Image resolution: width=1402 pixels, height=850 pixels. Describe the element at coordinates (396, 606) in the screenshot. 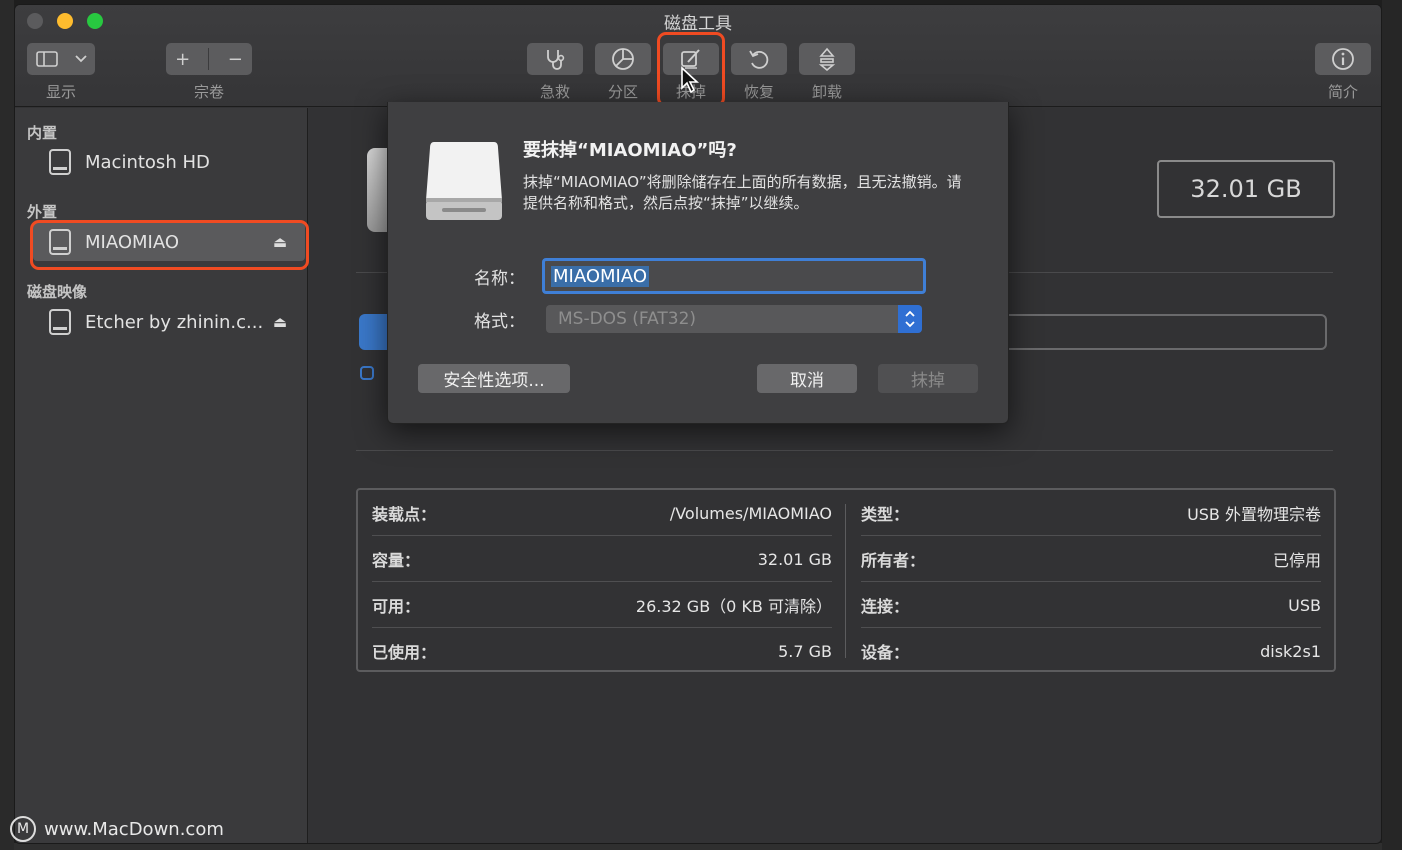

I see `info-key: 可用：` at that location.